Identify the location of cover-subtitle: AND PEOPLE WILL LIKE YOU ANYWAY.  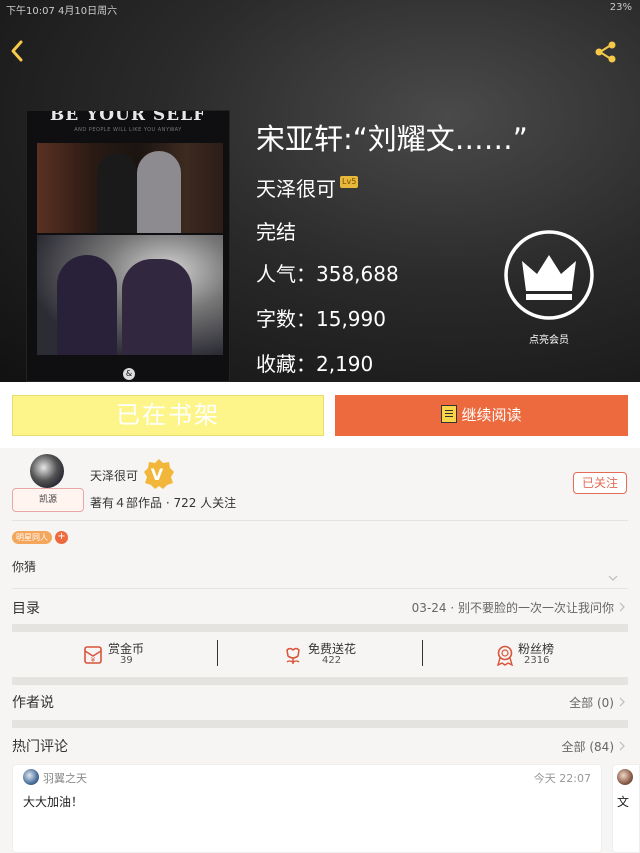
(128, 130).